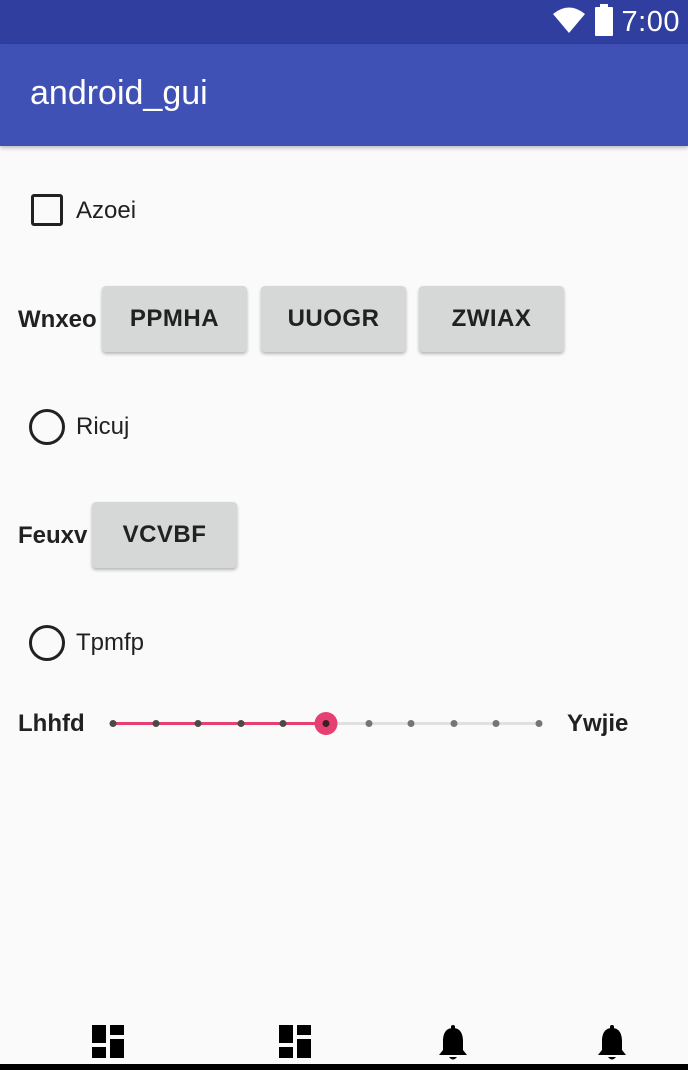 Image resolution: width=688 pixels, height=1070 pixels. I want to click on checkbox-label: Azoei, so click(106, 210).